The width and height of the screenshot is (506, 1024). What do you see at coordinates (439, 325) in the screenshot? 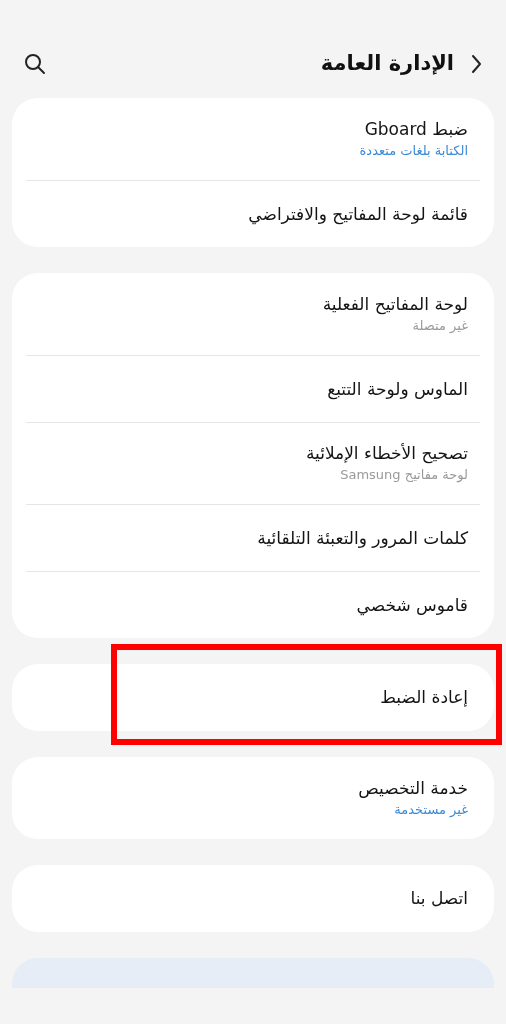
I see `item-subtitle: غير متصلة` at bounding box center [439, 325].